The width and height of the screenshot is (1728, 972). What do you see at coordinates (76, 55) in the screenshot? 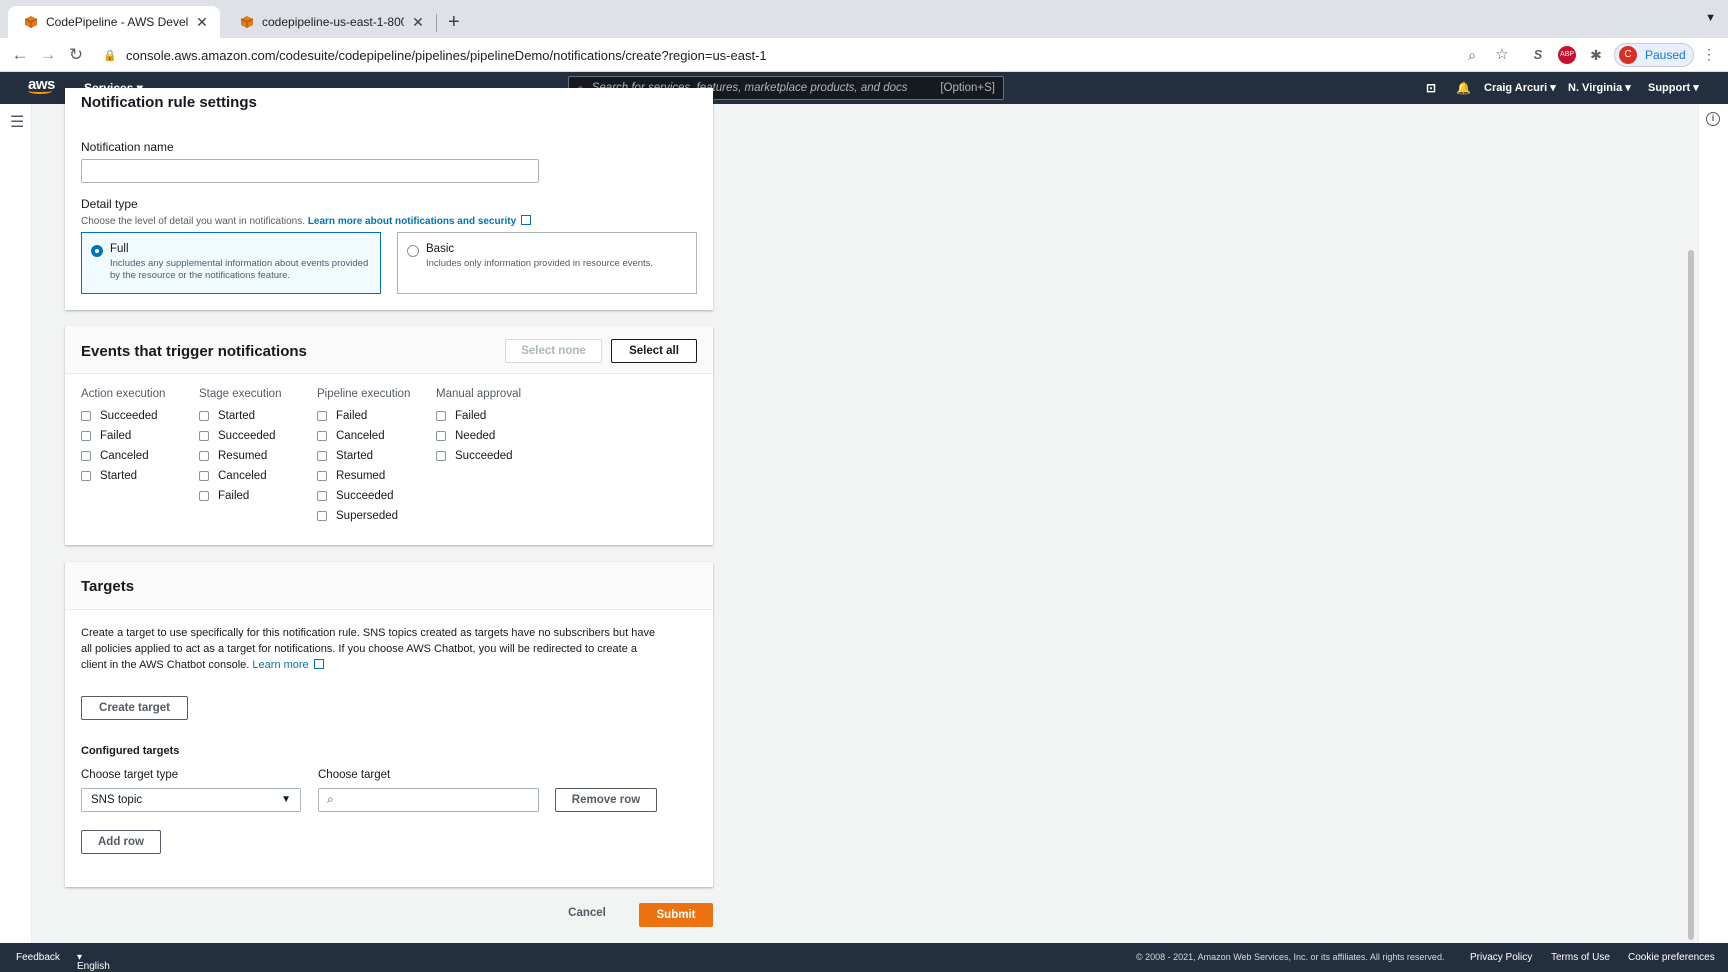
I see `reload-icon: ↻` at bounding box center [76, 55].